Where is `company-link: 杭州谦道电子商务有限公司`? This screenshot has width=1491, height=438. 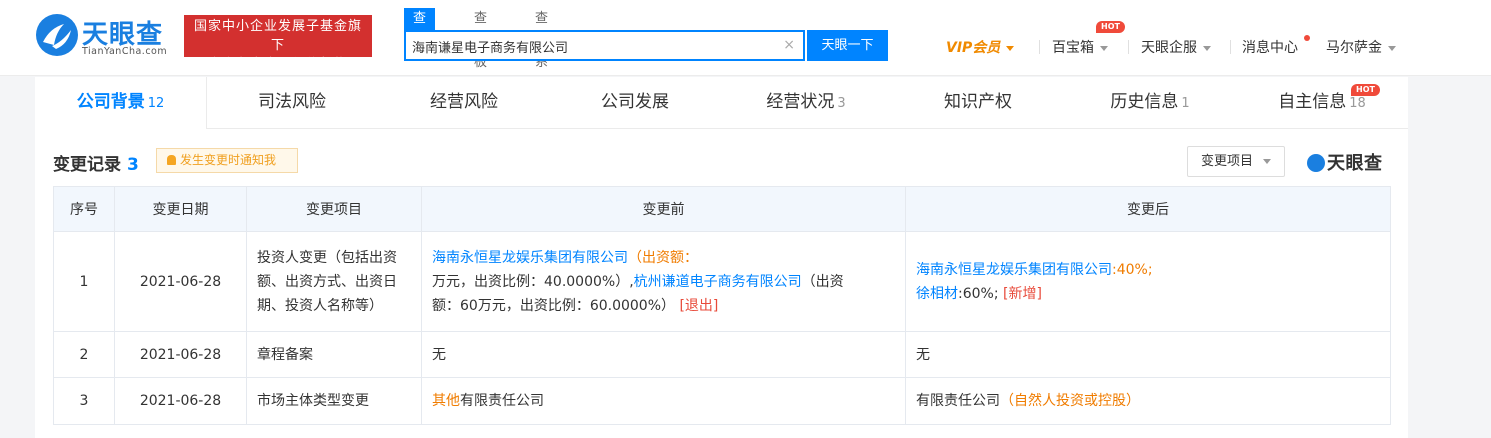
company-link: 杭州谦道电子商务有限公司 is located at coordinates (718, 282).